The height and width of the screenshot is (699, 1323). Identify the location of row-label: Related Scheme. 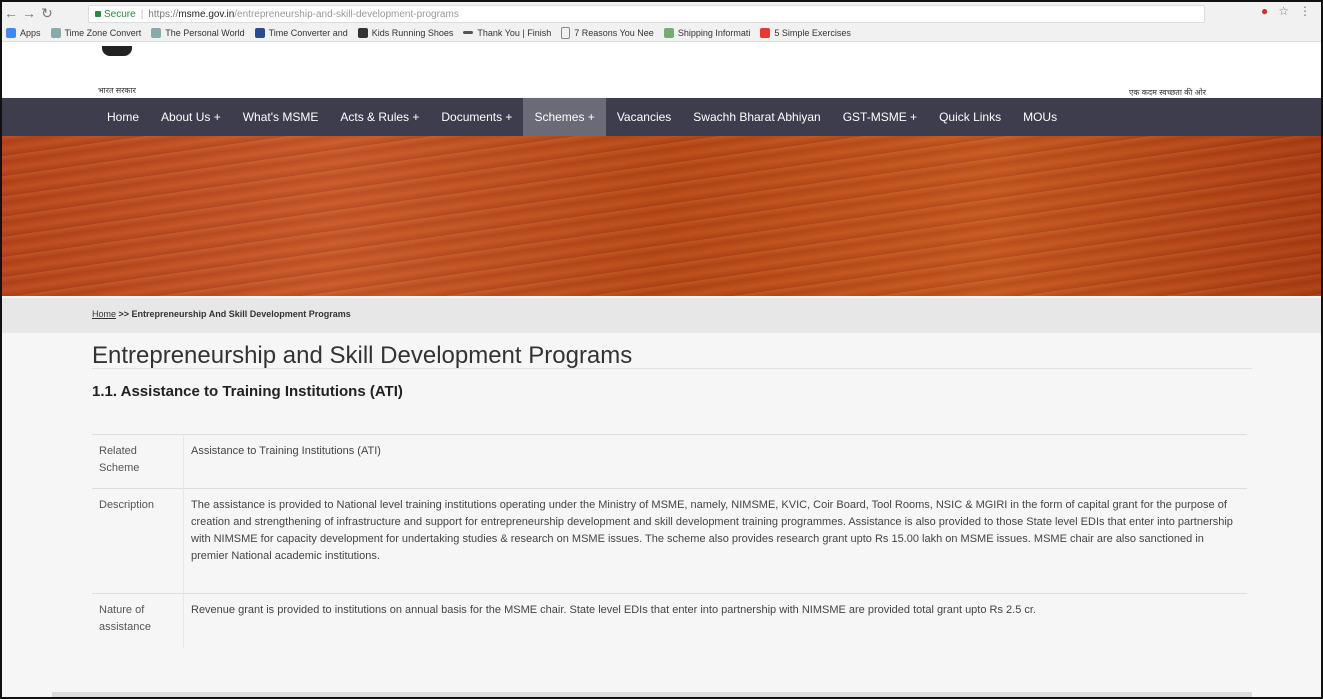
(138, 461).